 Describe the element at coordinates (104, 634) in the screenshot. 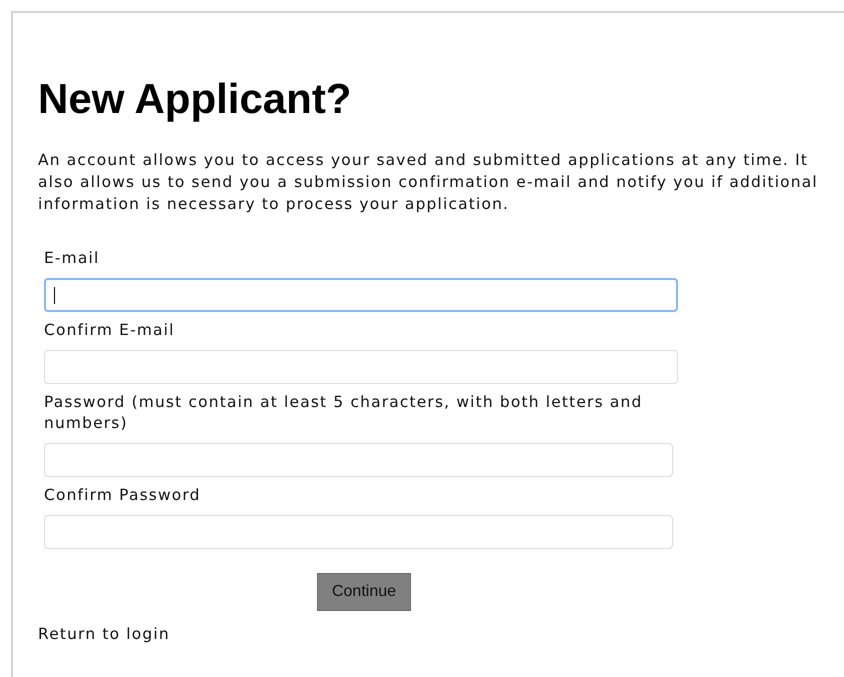

I see `return-to-login-link: Return to login` at that location.